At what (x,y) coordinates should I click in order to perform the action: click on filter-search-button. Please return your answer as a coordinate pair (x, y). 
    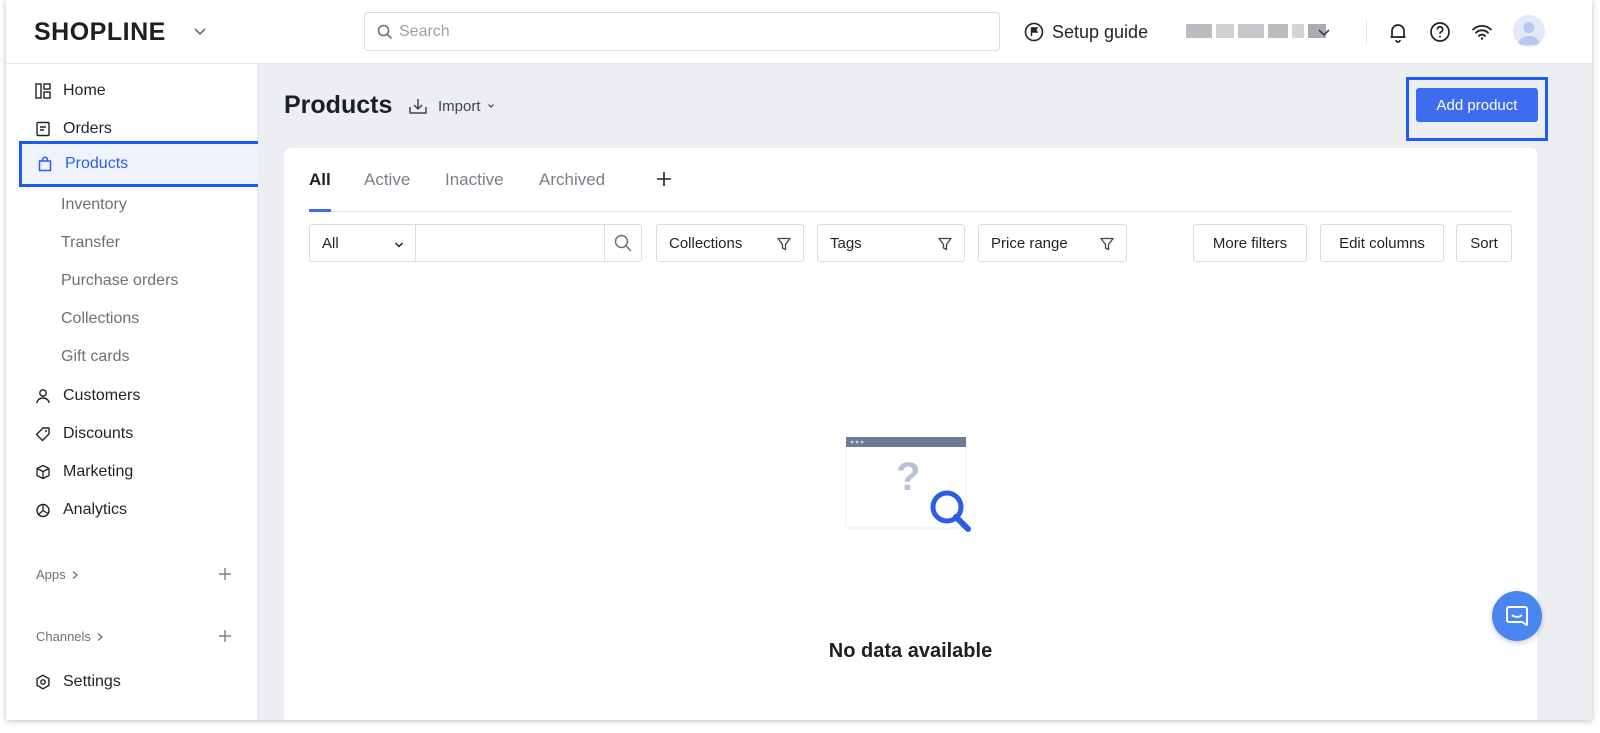
    Looking at the image, I should click on (623, 243).